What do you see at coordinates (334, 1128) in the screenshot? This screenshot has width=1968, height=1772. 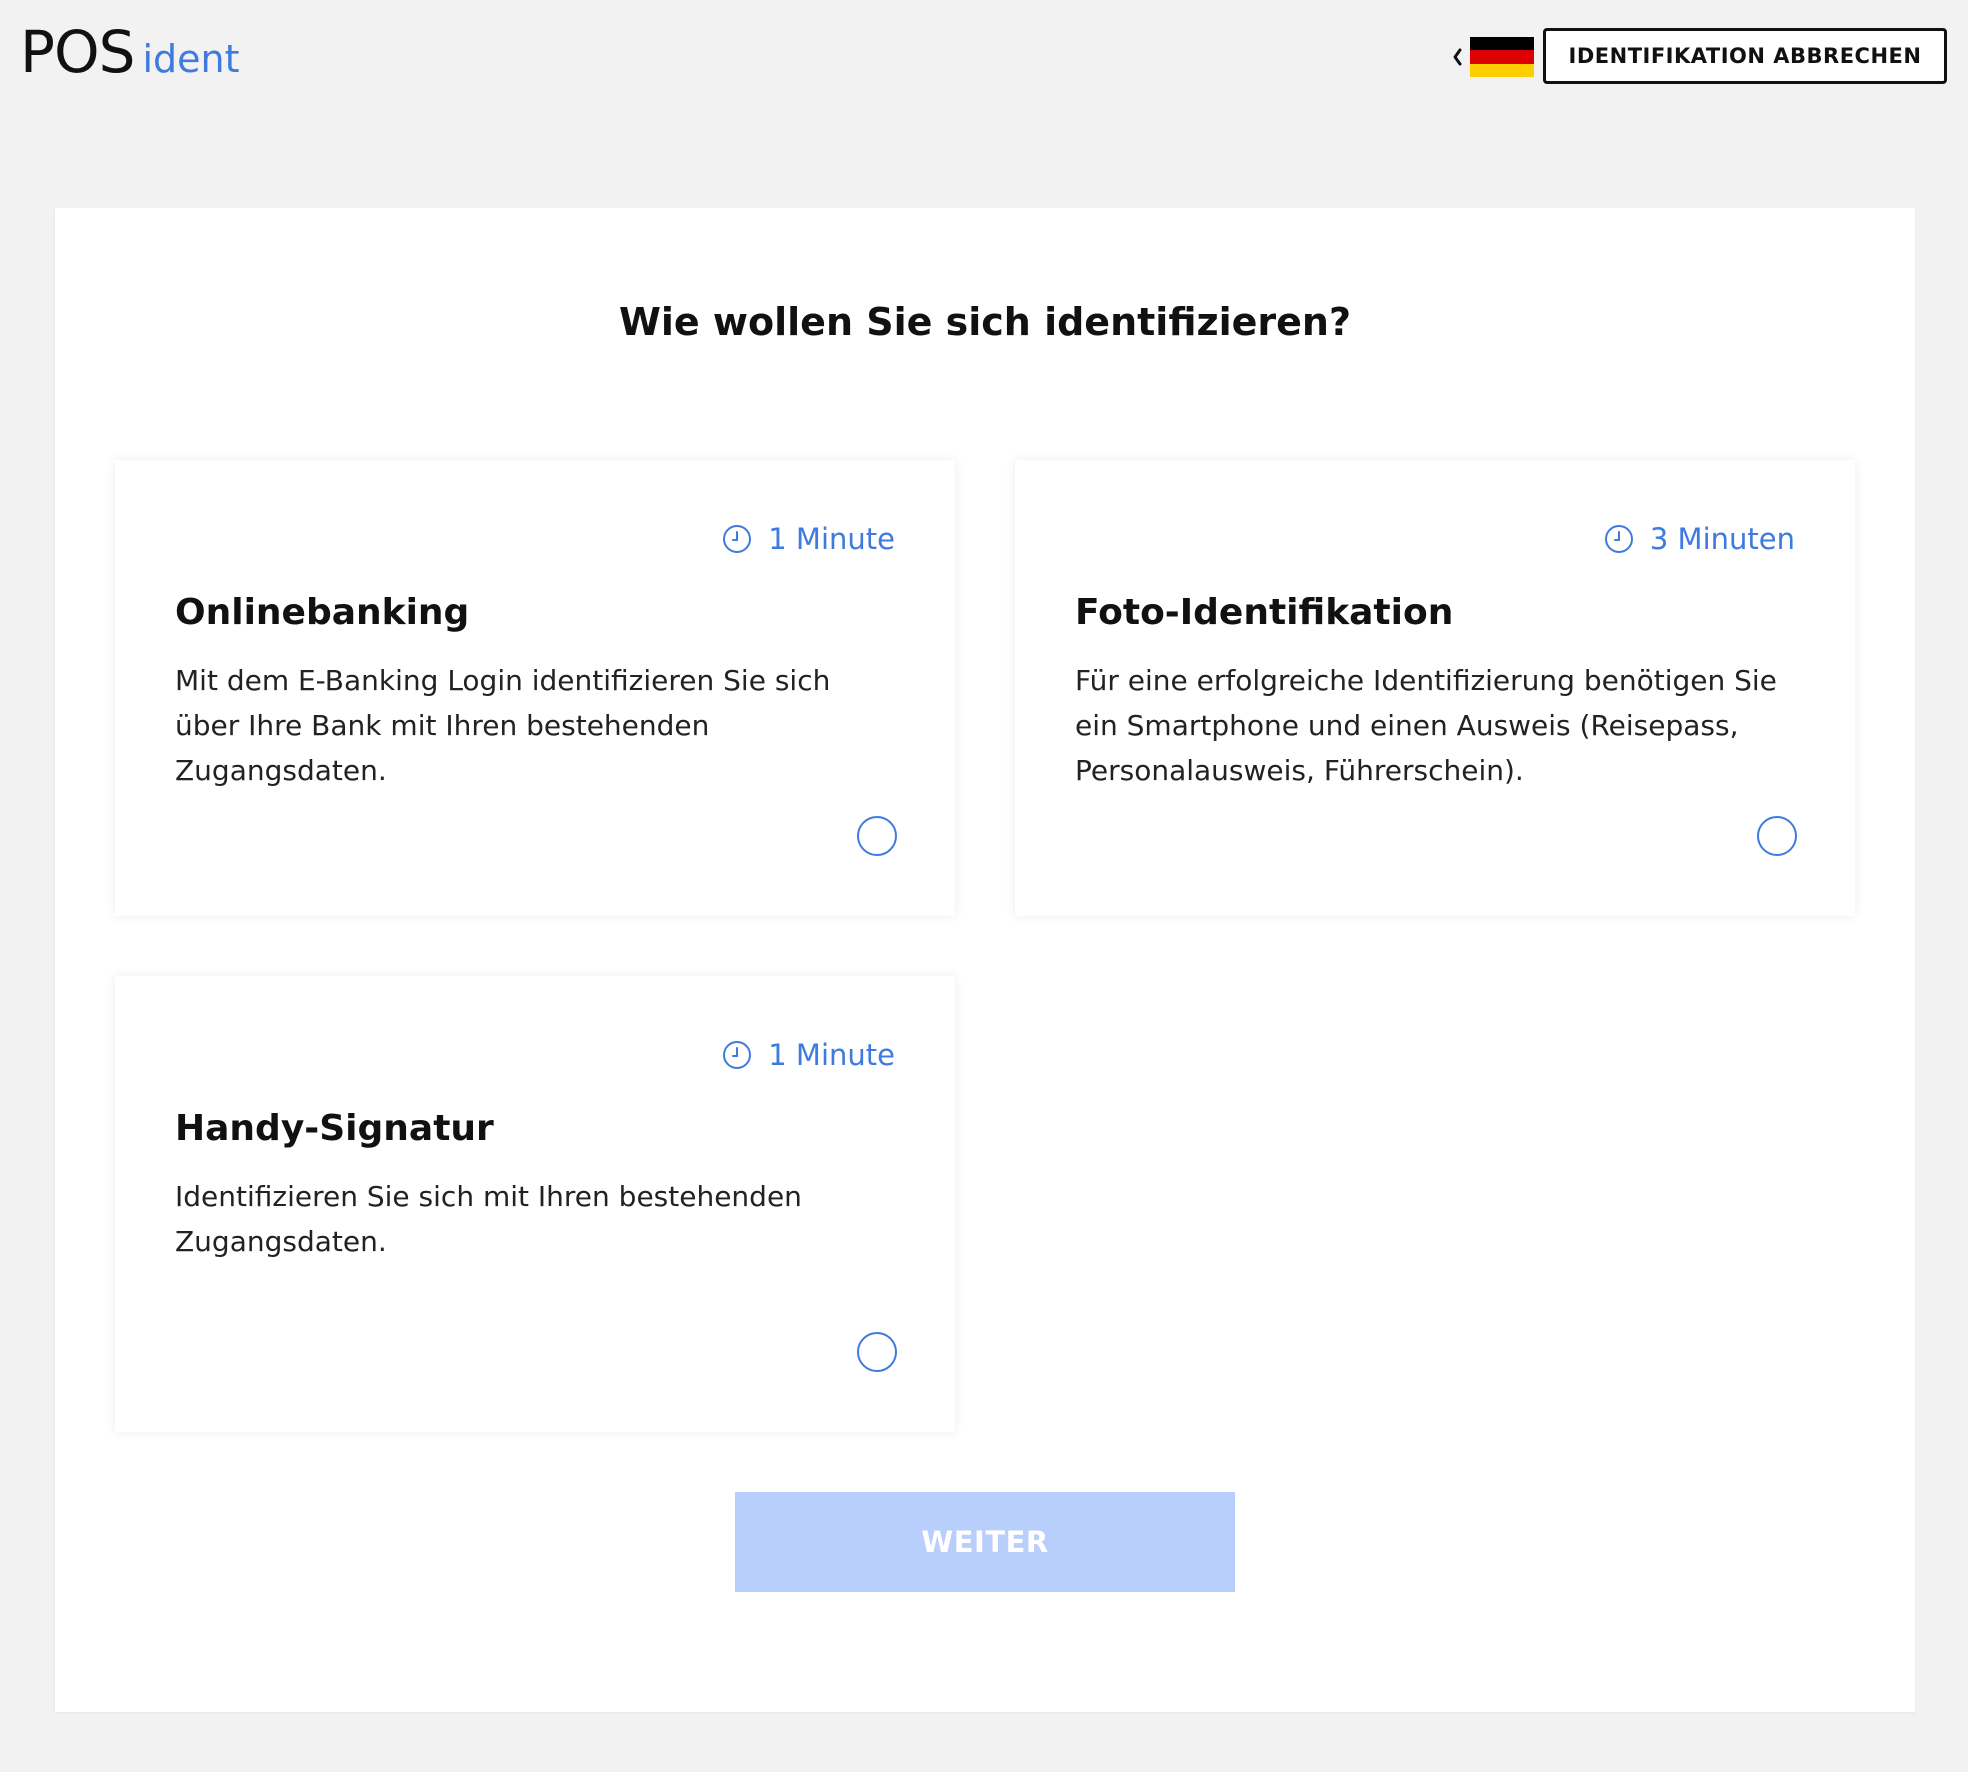 I see `option-title: Handy-Signatur` at bounding box center [334, 1128].